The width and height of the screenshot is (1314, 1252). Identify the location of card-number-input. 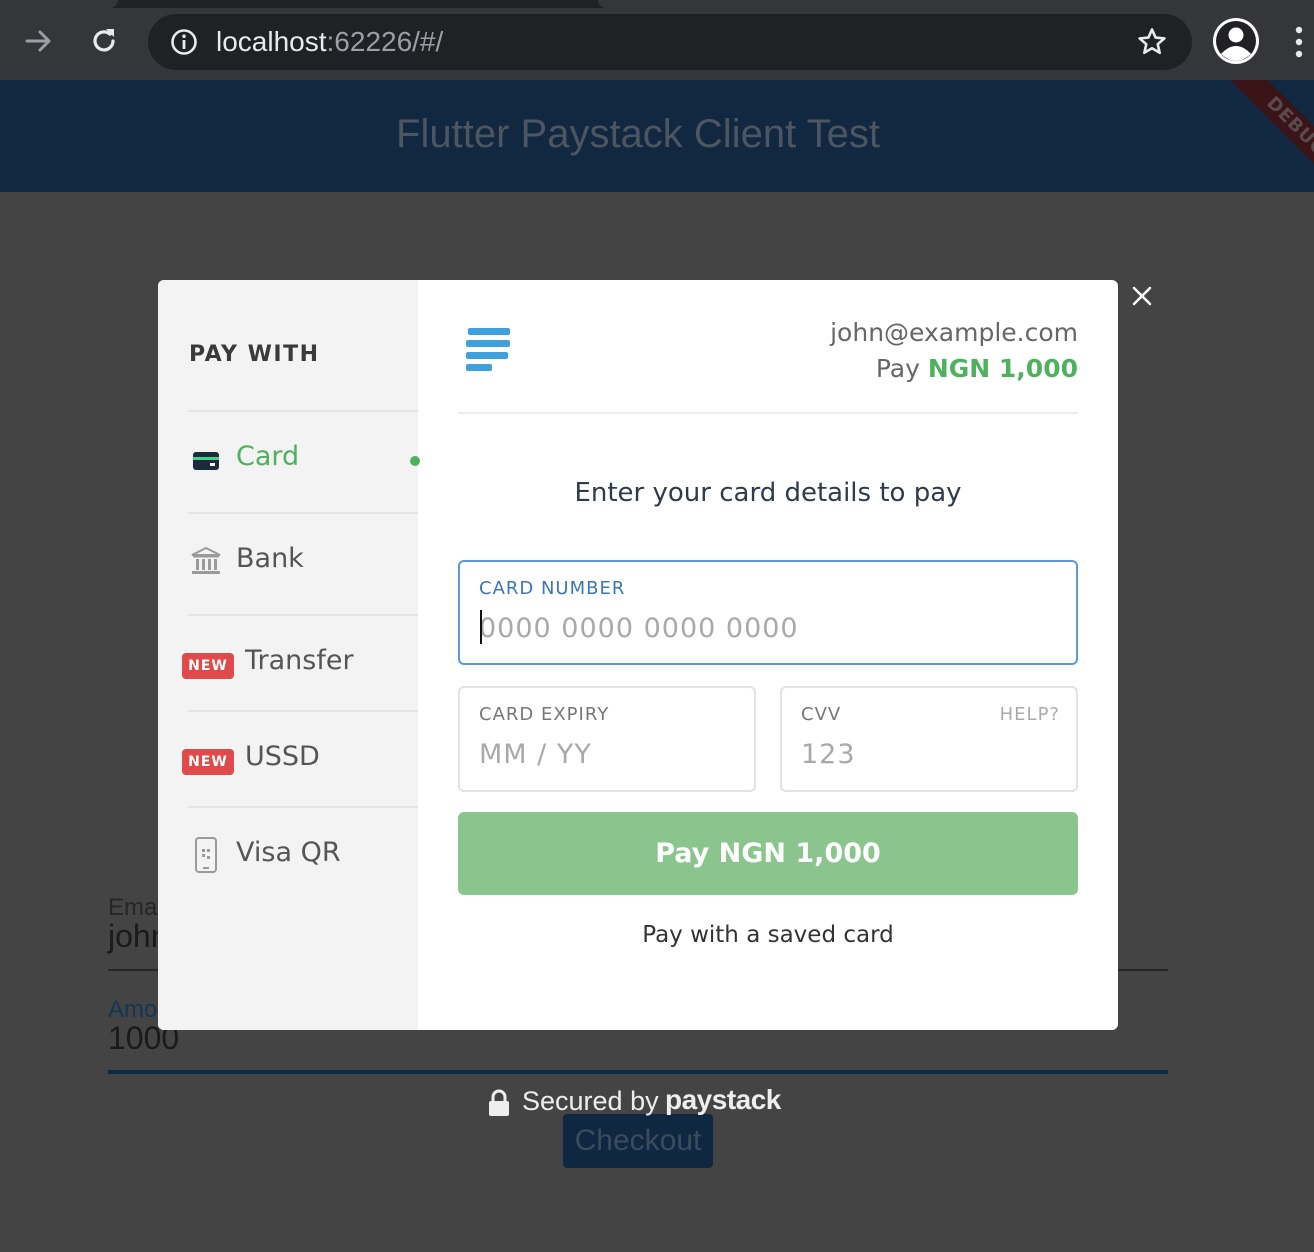
(759, 628).